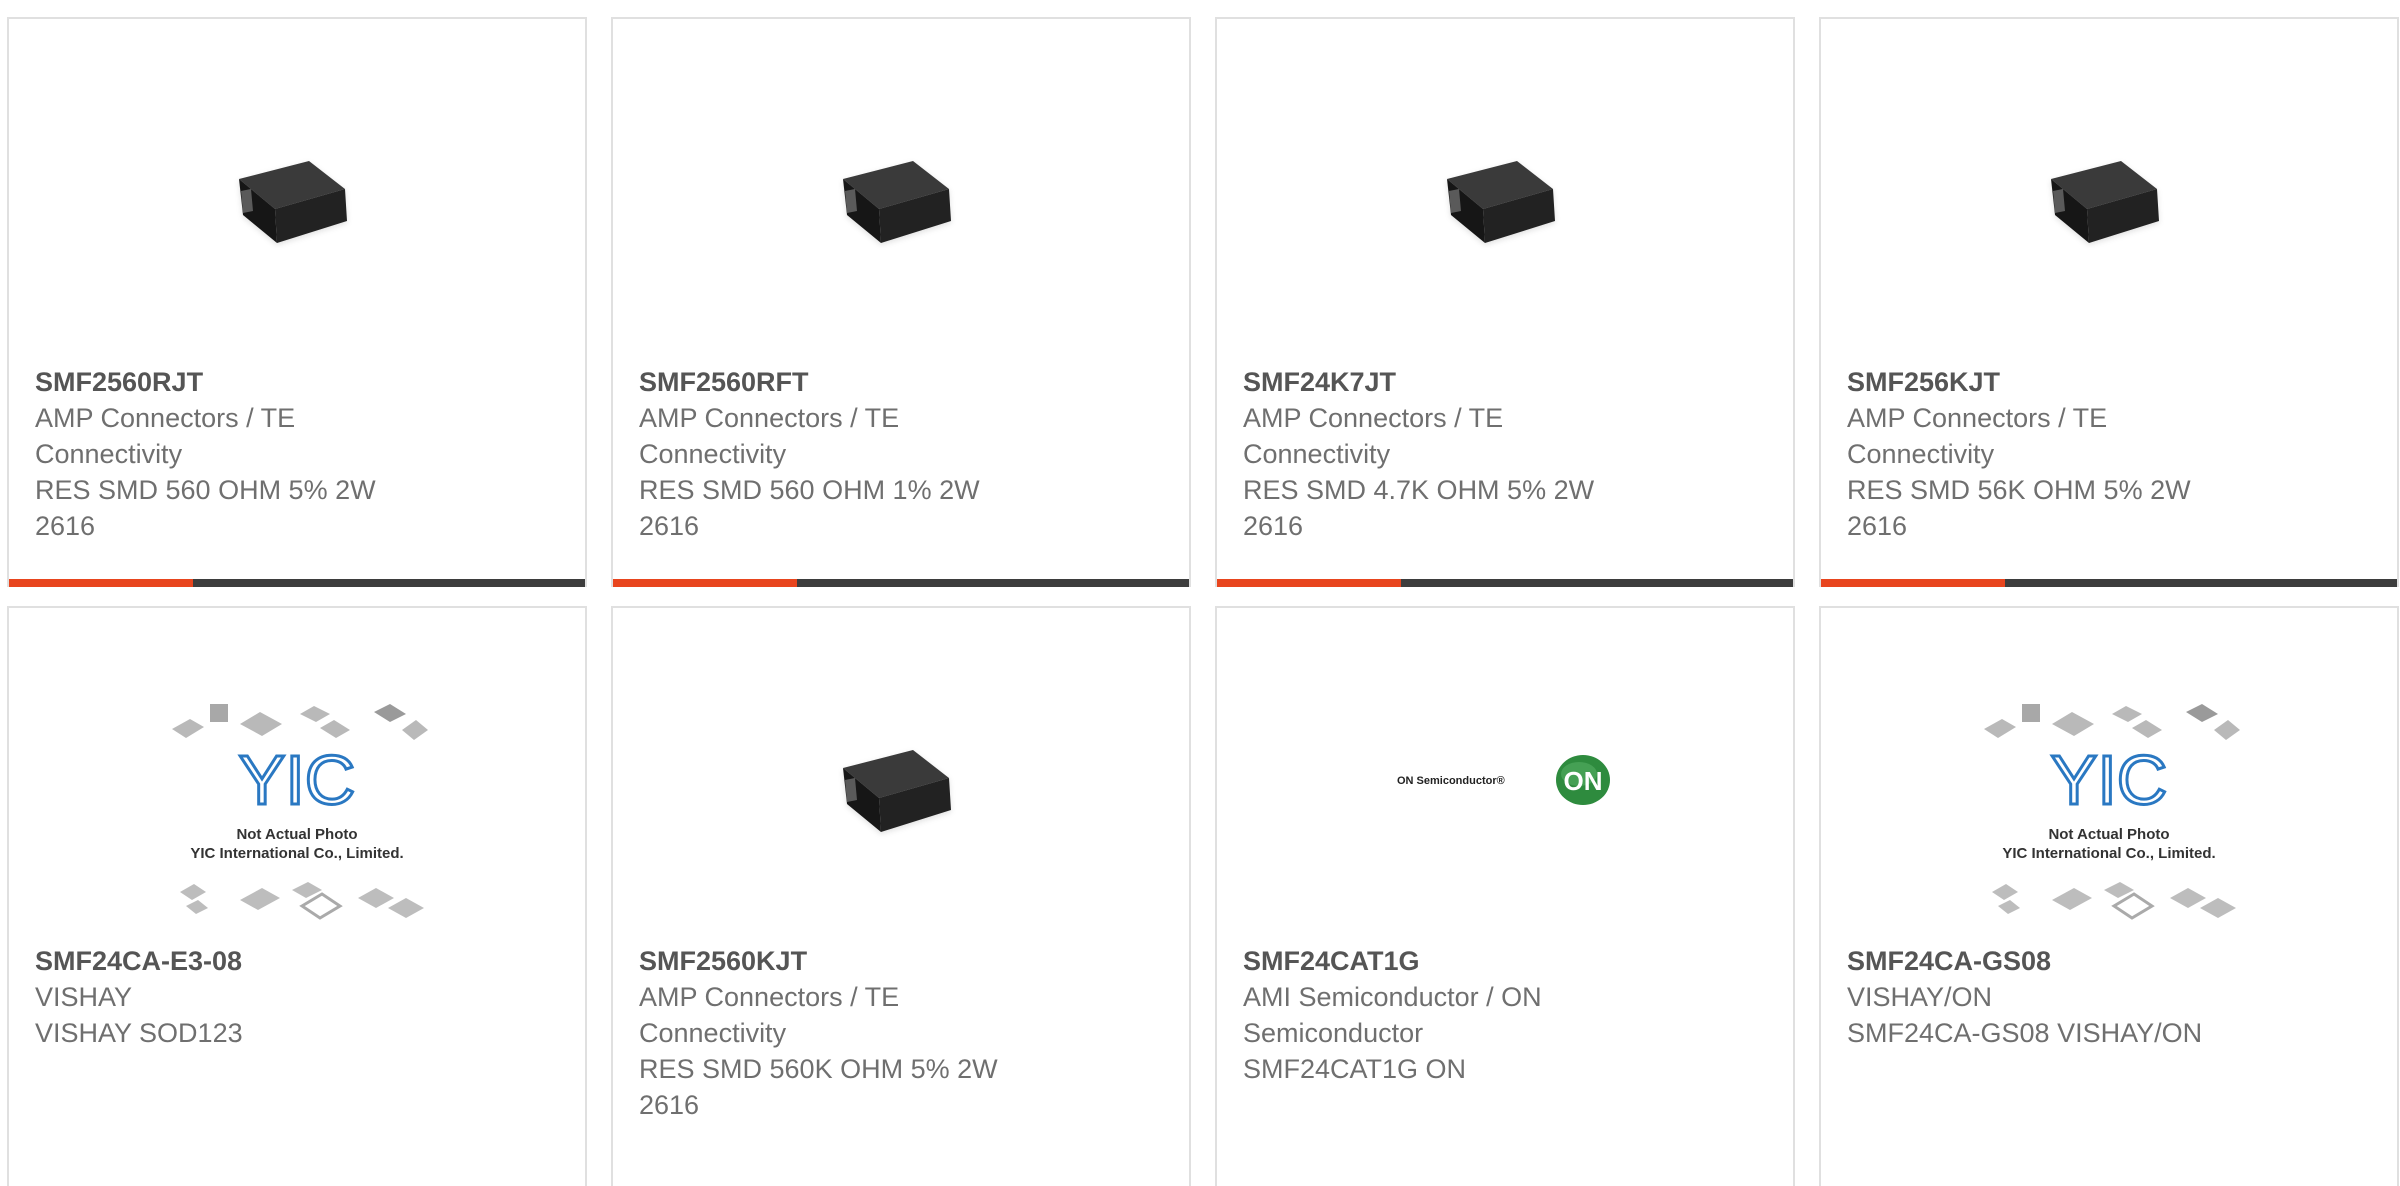 The width and height of the screenshot is (2400, 1186). What do you see at coordinates (245, 382) in the screenshot?
I see `part-number: SMF2560RJT` at bounding box center [245, 382].